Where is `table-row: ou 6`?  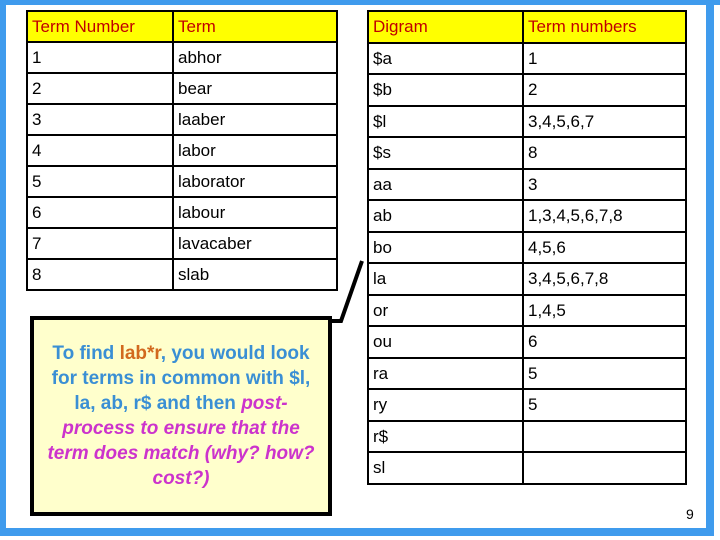
table-row: ou 6 is located at coordinates (527, 342).